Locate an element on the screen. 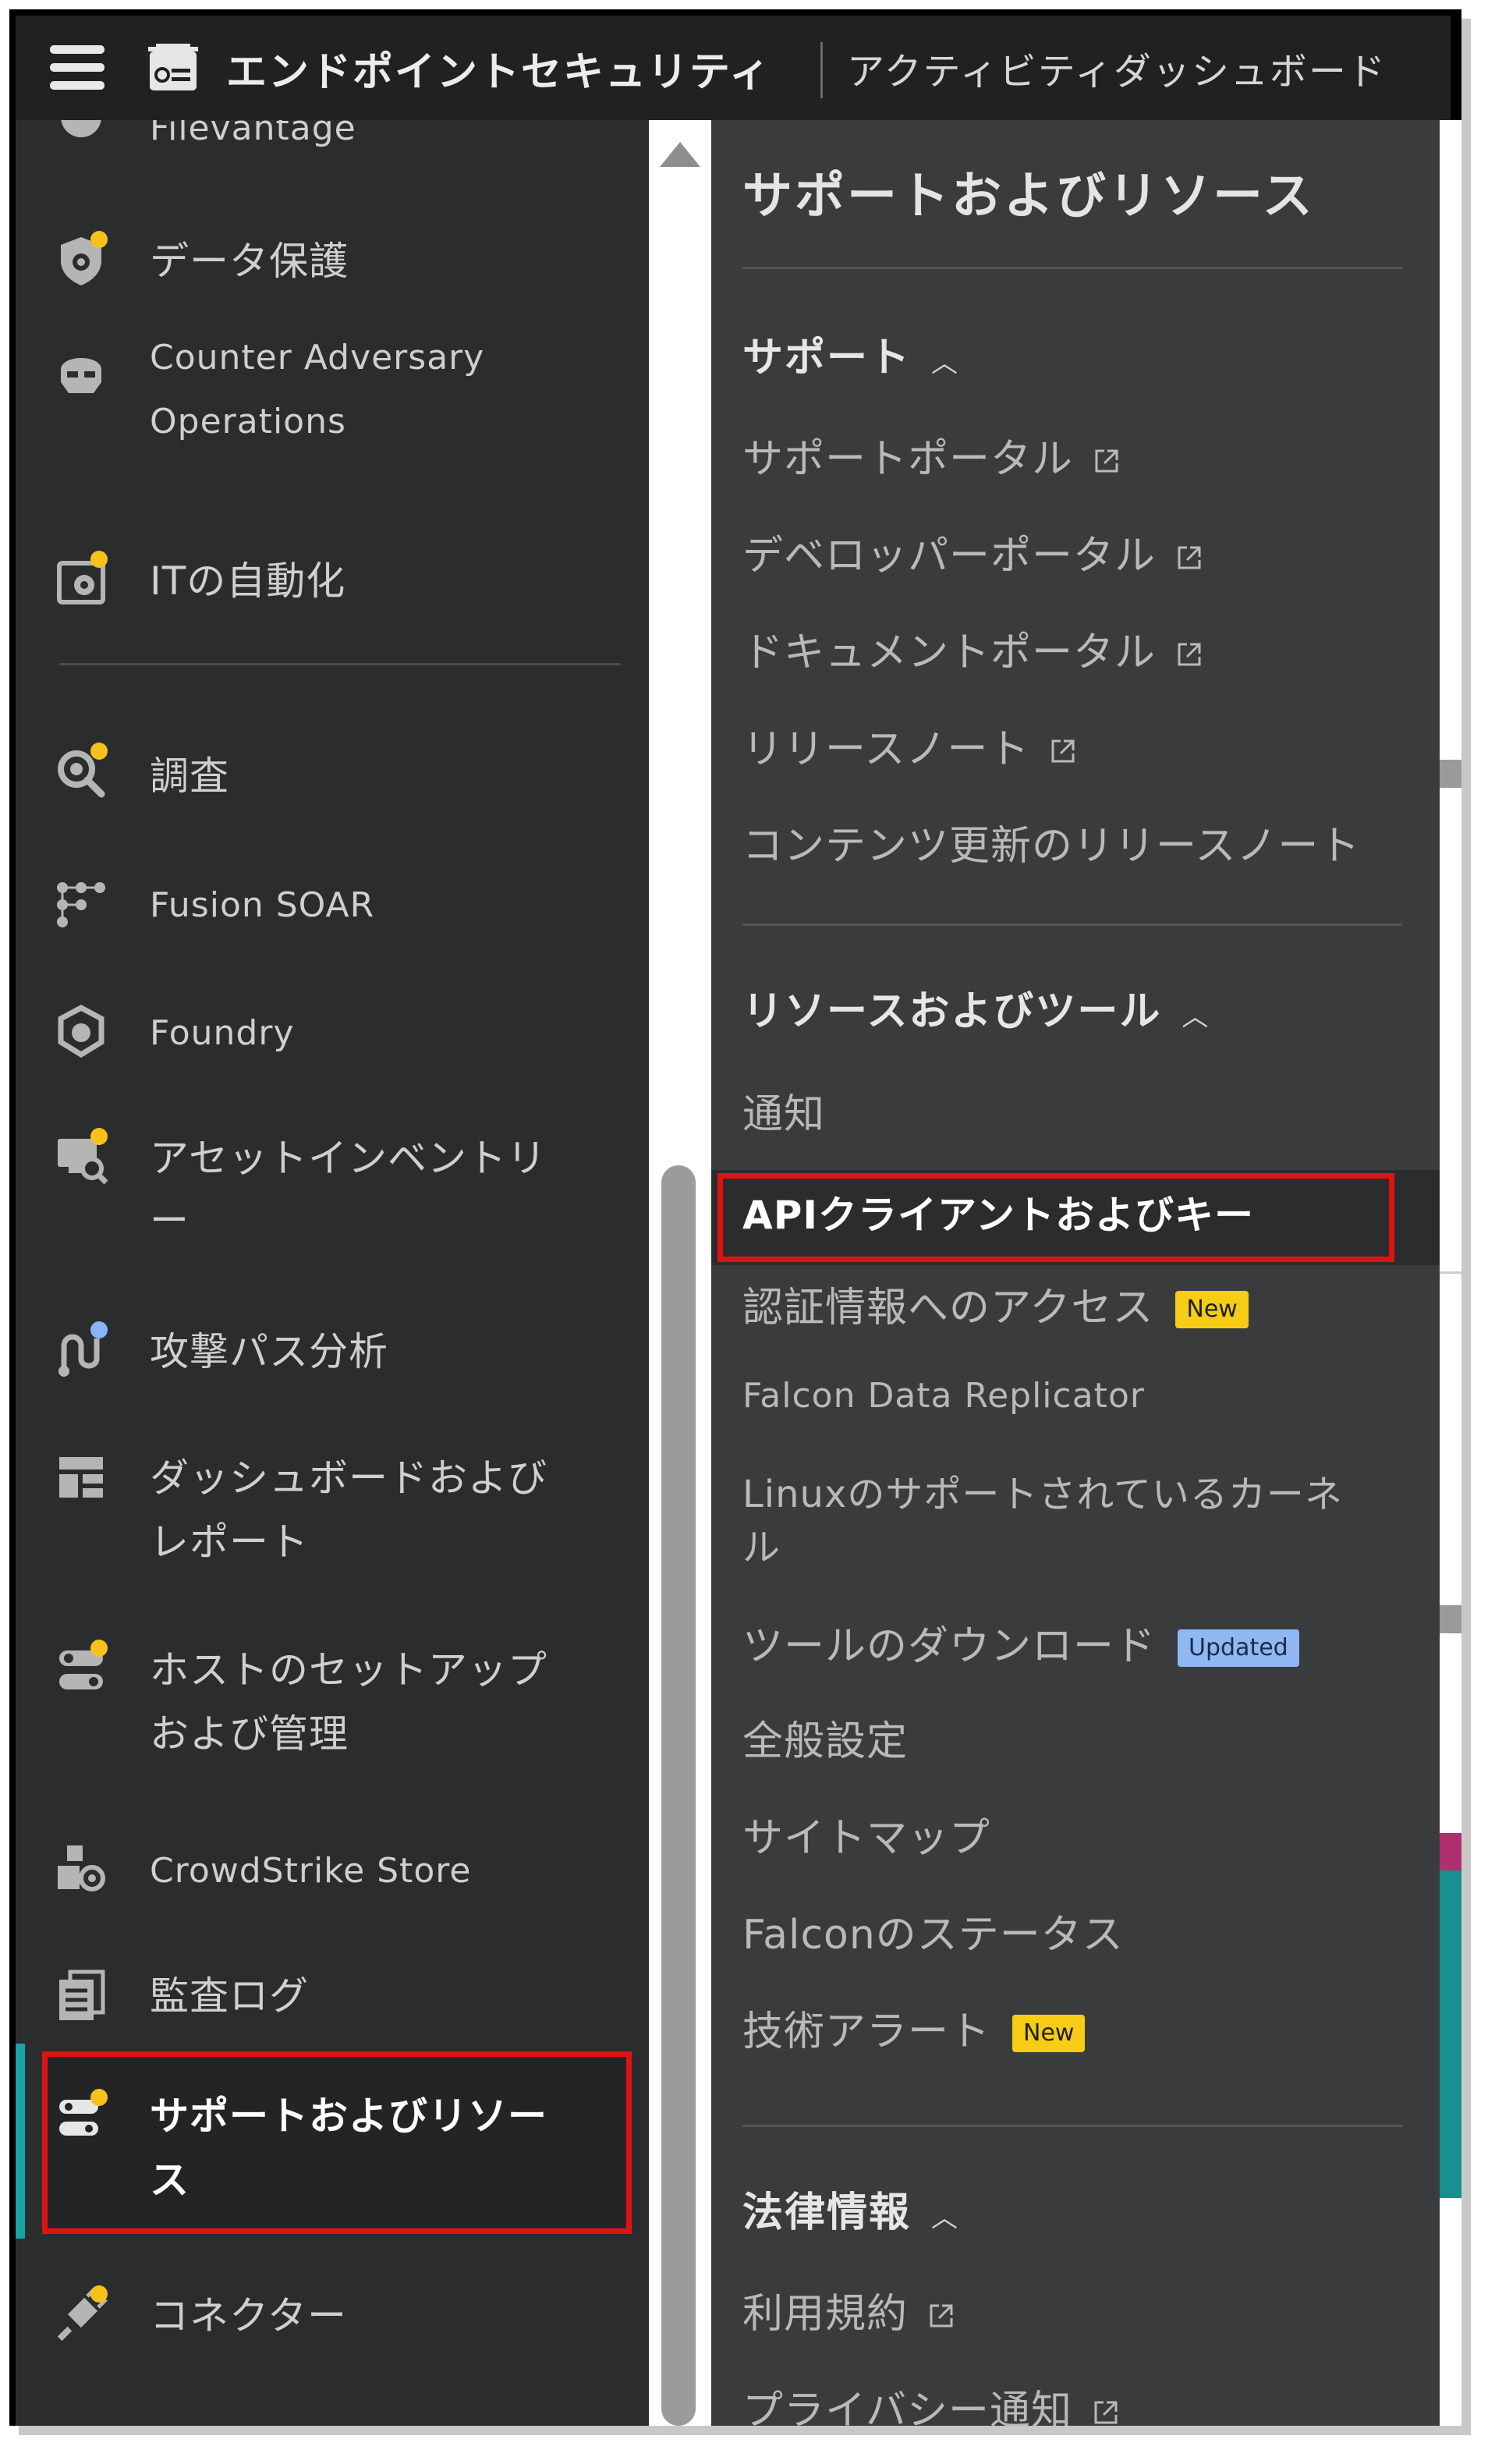 The height and width of the screenshot is (2464, 1488). nav-item-support-resources: サポートおよびリソー ス is located at coordinates (332, 2144).